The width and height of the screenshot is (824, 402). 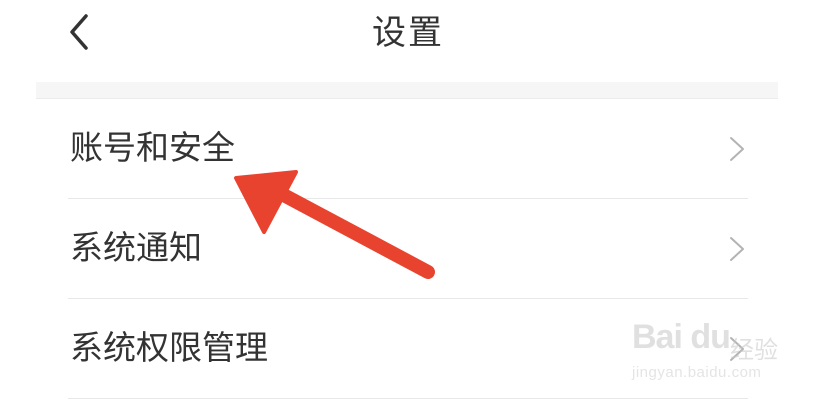 I want to click on section-divider, so click(x=407, y=90).